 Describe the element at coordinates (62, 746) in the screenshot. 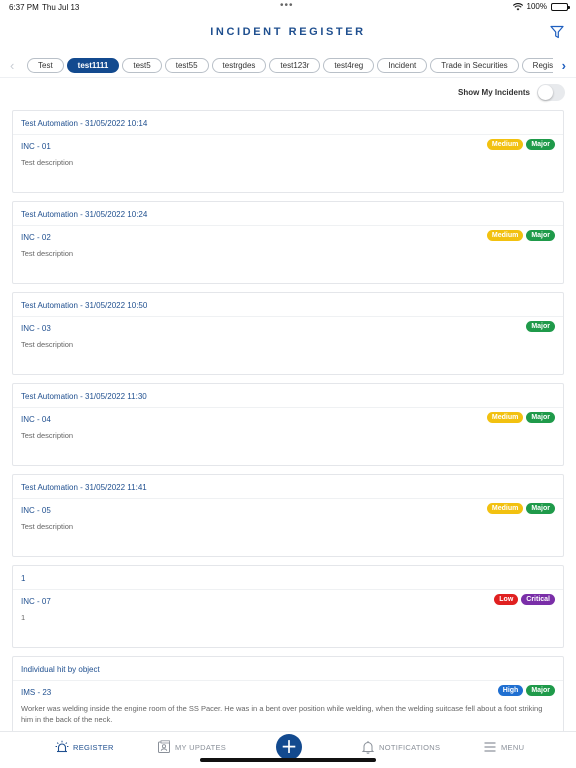

I see `alarm-siren-icon` at that location.